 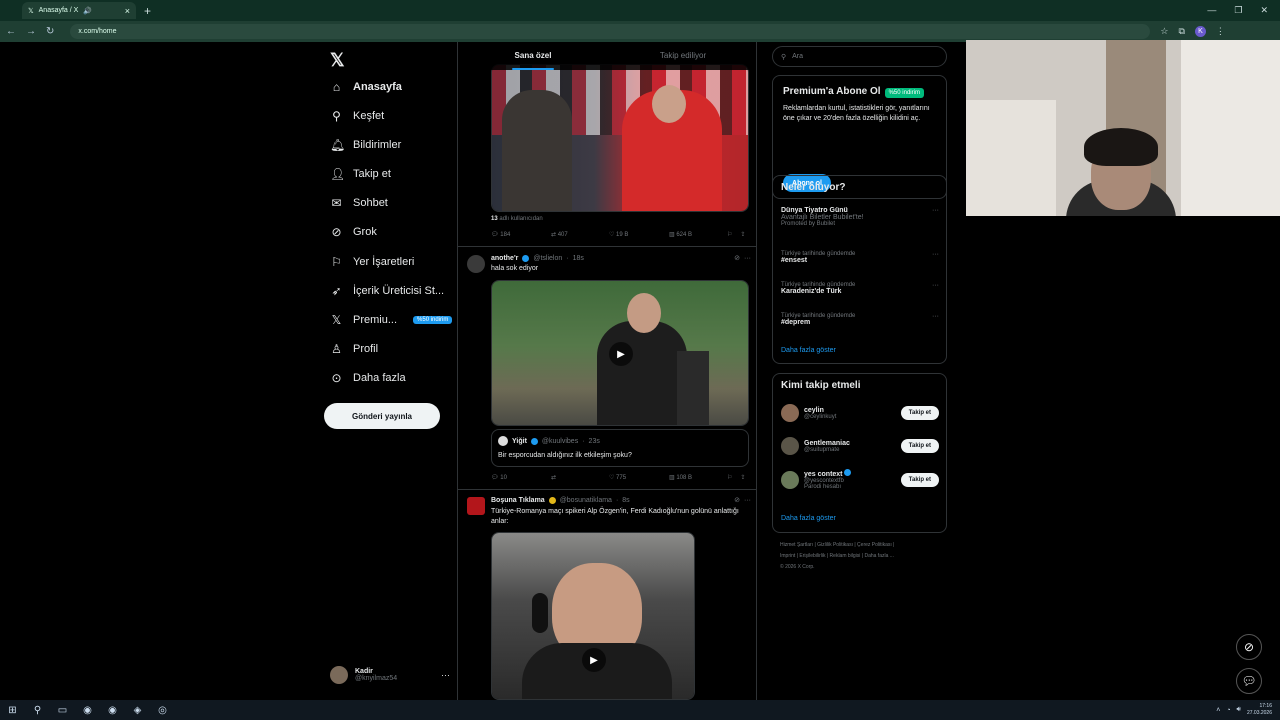 What do you see at coordinates (1239, 710) in the screenshot?
I see `volume-icon: 🔊︎` at bounding box center [1239, 710].